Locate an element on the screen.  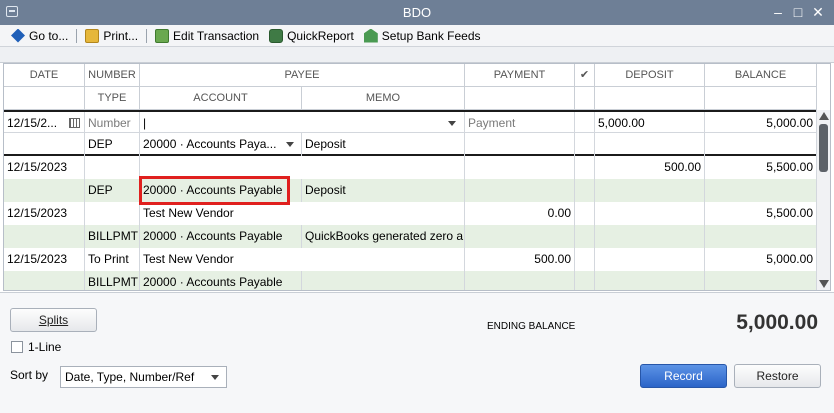
col-cleared: ✔ is located at coordinates (585, 75).